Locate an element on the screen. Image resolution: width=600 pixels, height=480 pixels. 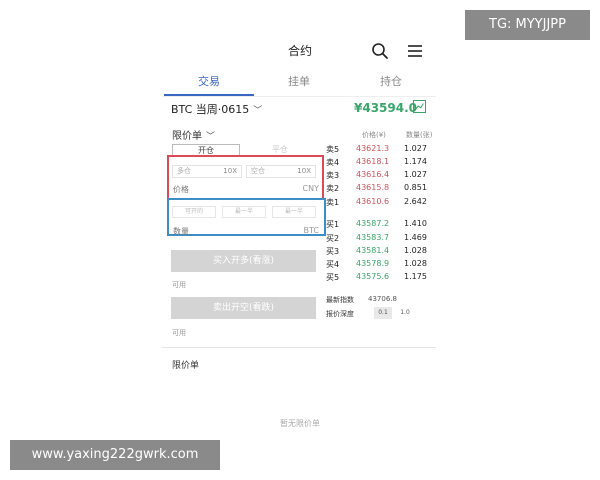
ask-label: 卖1 is located at coordinates (333, 202).